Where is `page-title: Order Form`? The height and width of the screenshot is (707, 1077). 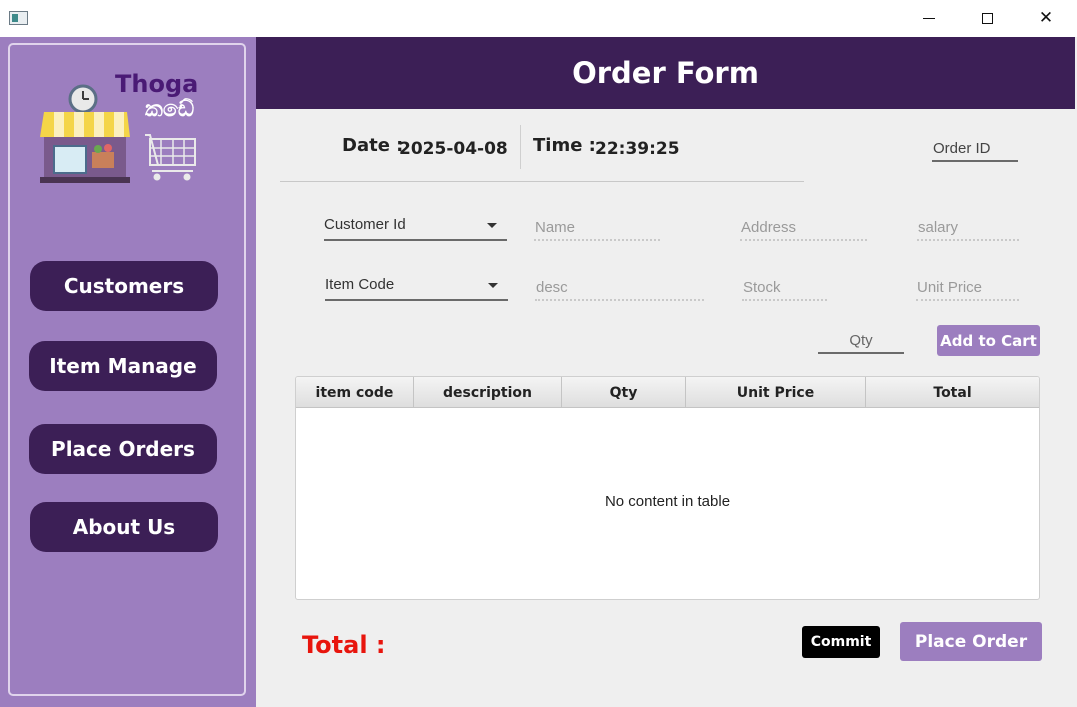 page-title: Order Form is located at coordinates (665, 73).